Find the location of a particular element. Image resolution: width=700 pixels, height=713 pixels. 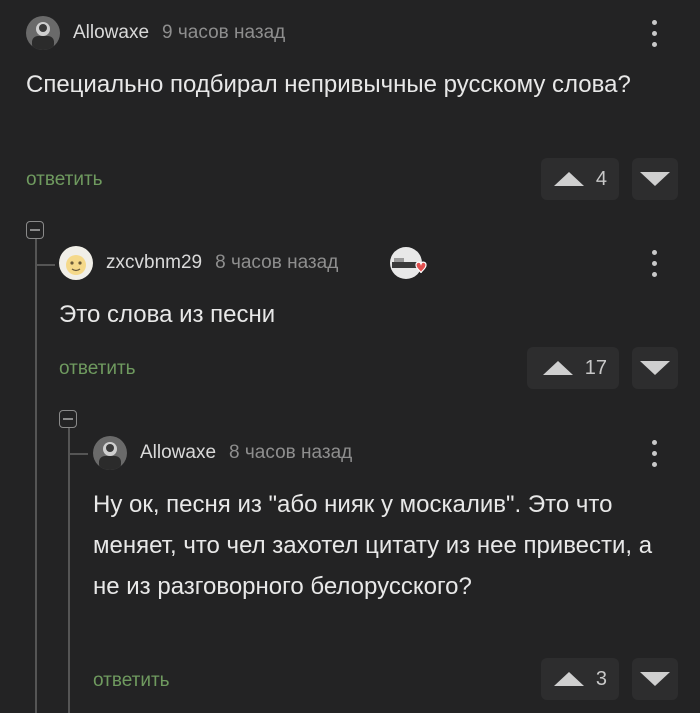

rating-count: 17 is located at coordinates (595, 367).